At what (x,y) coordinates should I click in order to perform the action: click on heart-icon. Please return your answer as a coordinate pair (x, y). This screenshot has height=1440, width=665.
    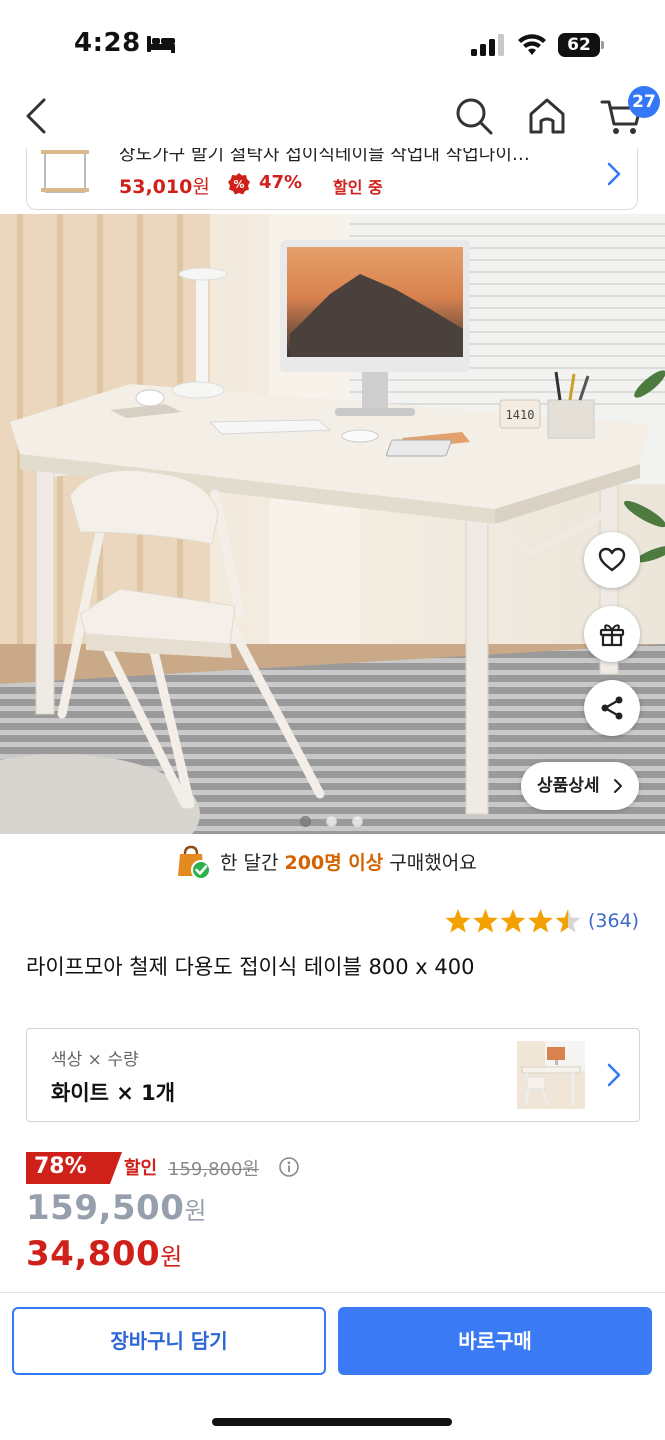
    Looking at the image, I should click on (612, 559).